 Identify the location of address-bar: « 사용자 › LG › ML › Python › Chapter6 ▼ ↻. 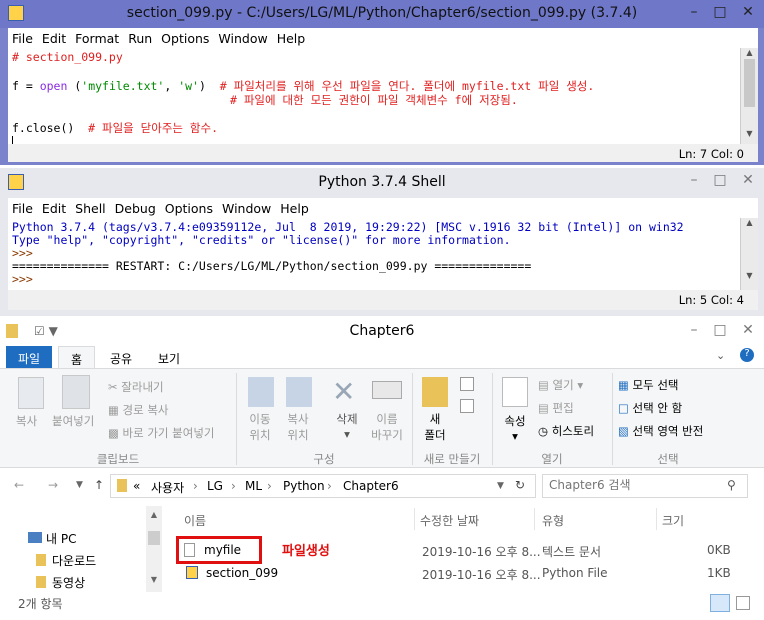
(323, 486).